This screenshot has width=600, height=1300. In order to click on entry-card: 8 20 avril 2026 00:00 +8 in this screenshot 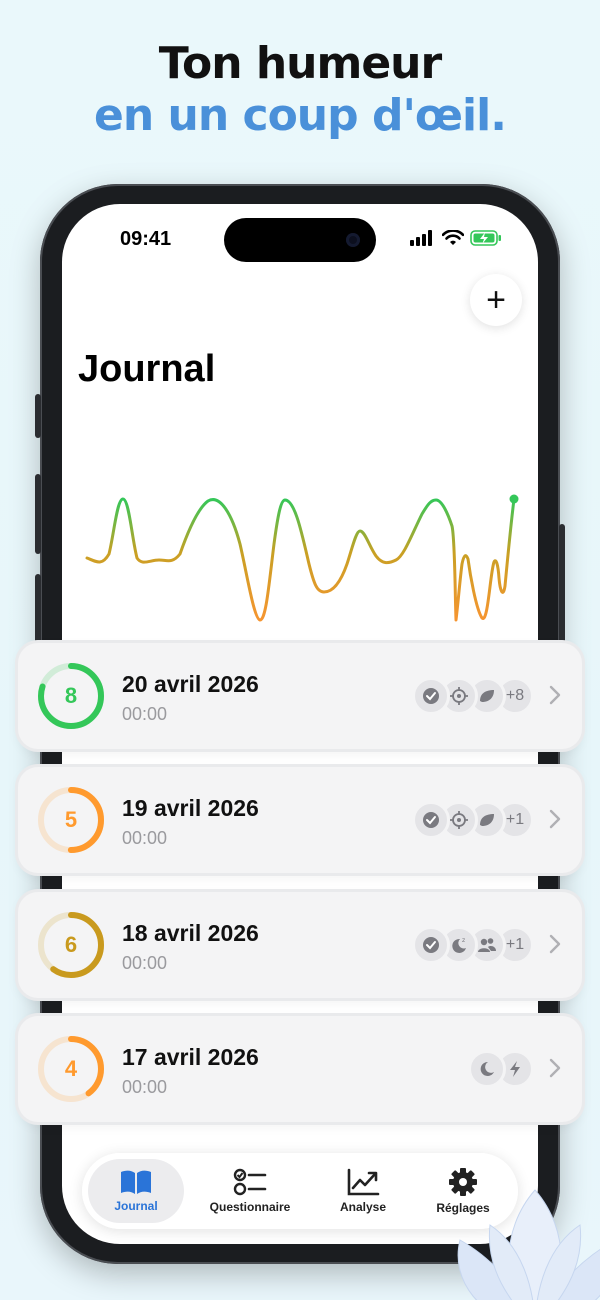, I will do `click(300, 696)`.